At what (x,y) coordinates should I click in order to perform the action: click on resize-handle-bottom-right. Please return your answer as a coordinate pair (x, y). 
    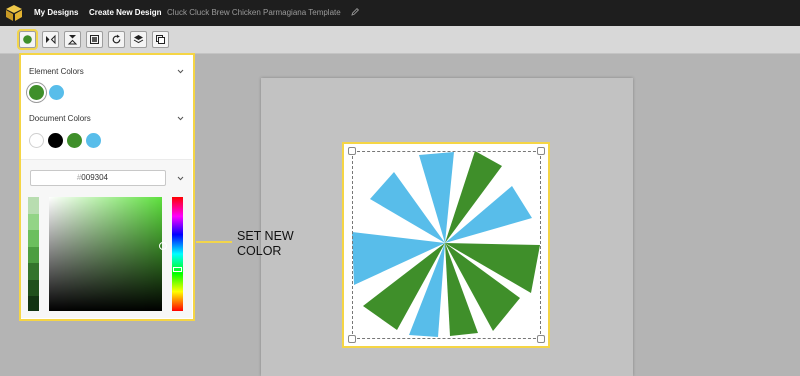
    Looking at the image, I should click on (541, 339).